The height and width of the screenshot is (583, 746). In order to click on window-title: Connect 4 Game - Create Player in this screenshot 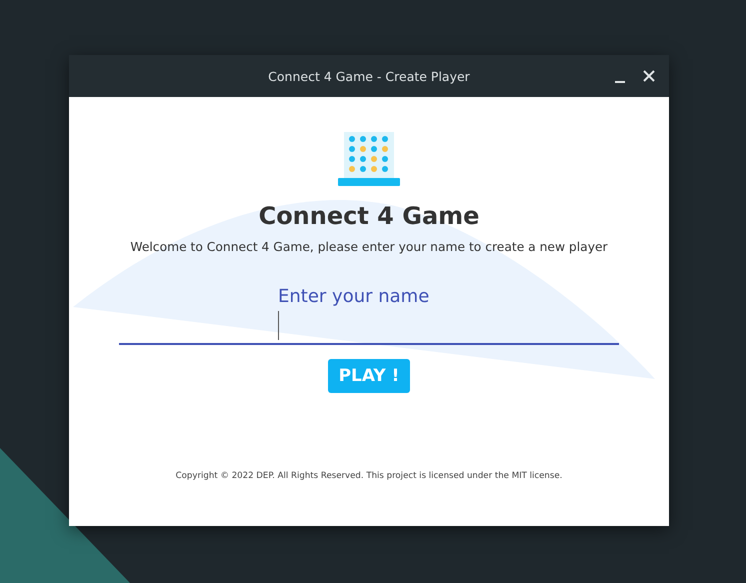, I will do `click(369, 76)`.